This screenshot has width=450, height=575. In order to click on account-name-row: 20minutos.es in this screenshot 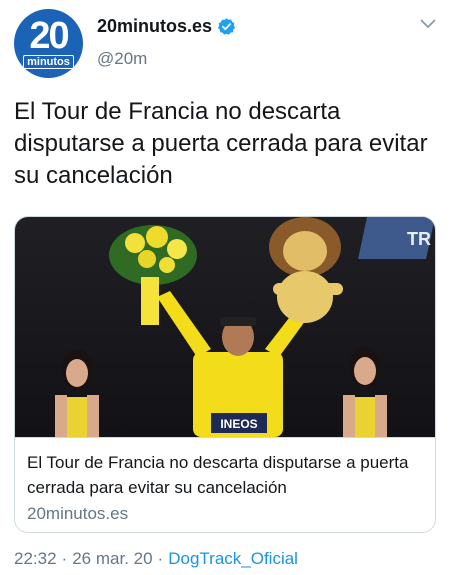, I will do `click(166, 26)`.